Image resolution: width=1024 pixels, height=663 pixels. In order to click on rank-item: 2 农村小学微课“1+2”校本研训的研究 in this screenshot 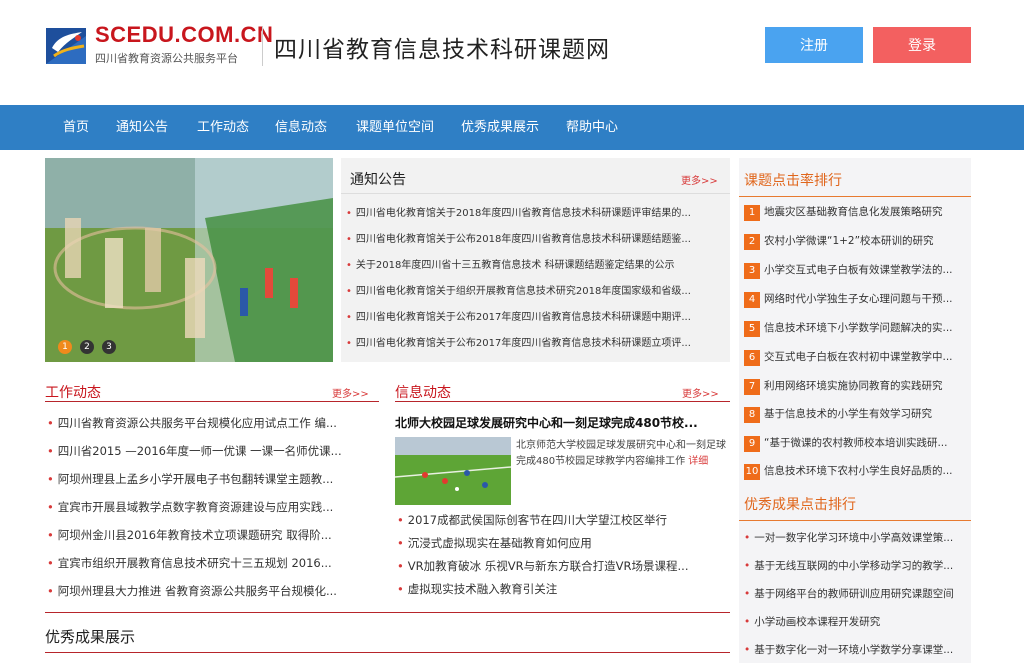, I will do `click(856, 241)`.